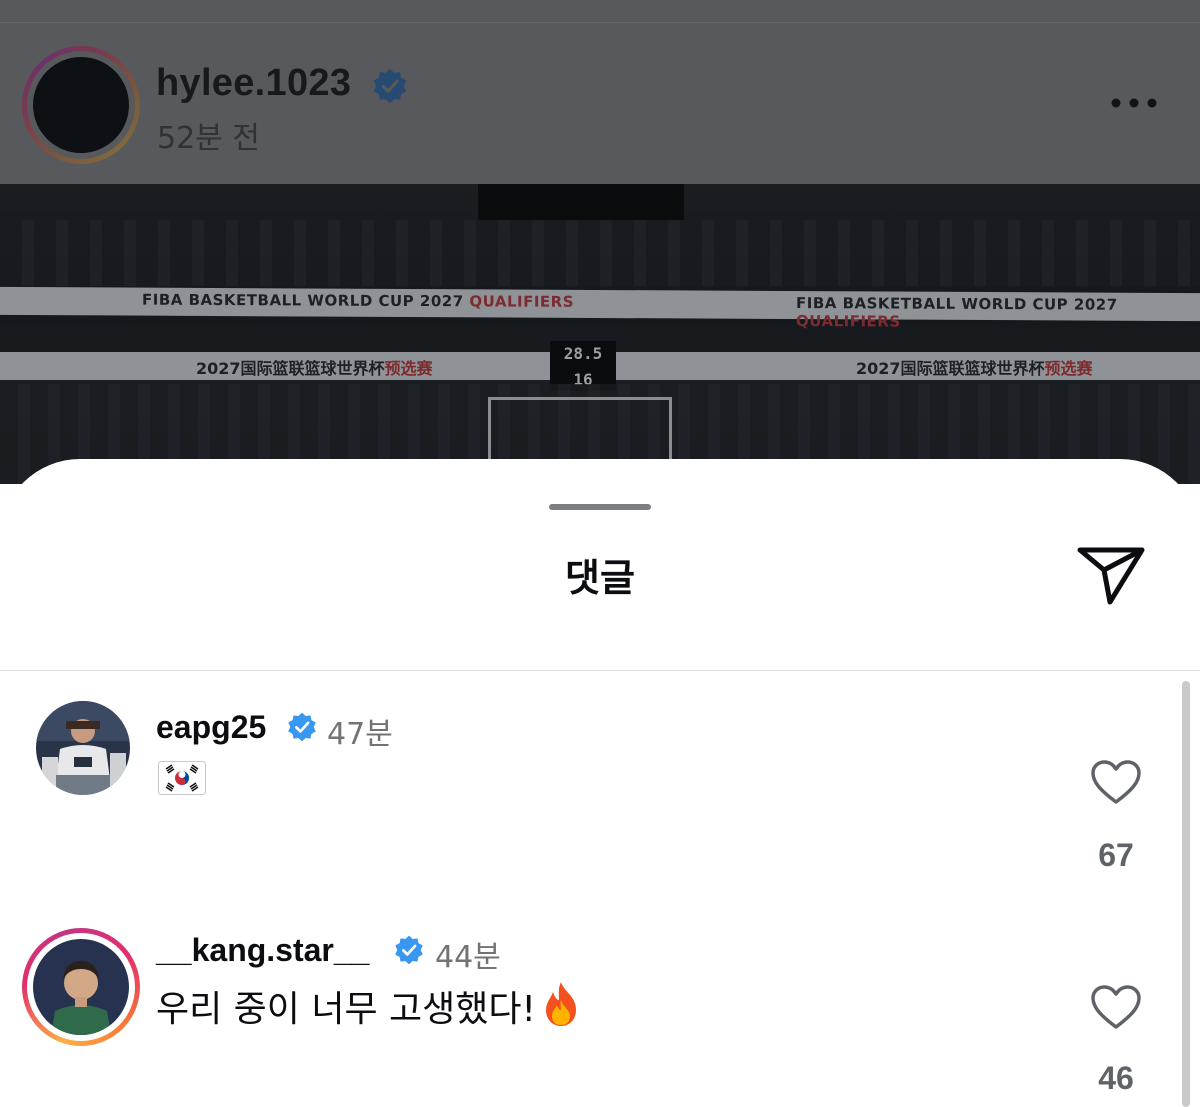 The image size is (1200, 1107). What do you see at coordinates (1116, 1078) in the screenshot?
I see `like-count: 46` at bounding box center [1116, 1078].